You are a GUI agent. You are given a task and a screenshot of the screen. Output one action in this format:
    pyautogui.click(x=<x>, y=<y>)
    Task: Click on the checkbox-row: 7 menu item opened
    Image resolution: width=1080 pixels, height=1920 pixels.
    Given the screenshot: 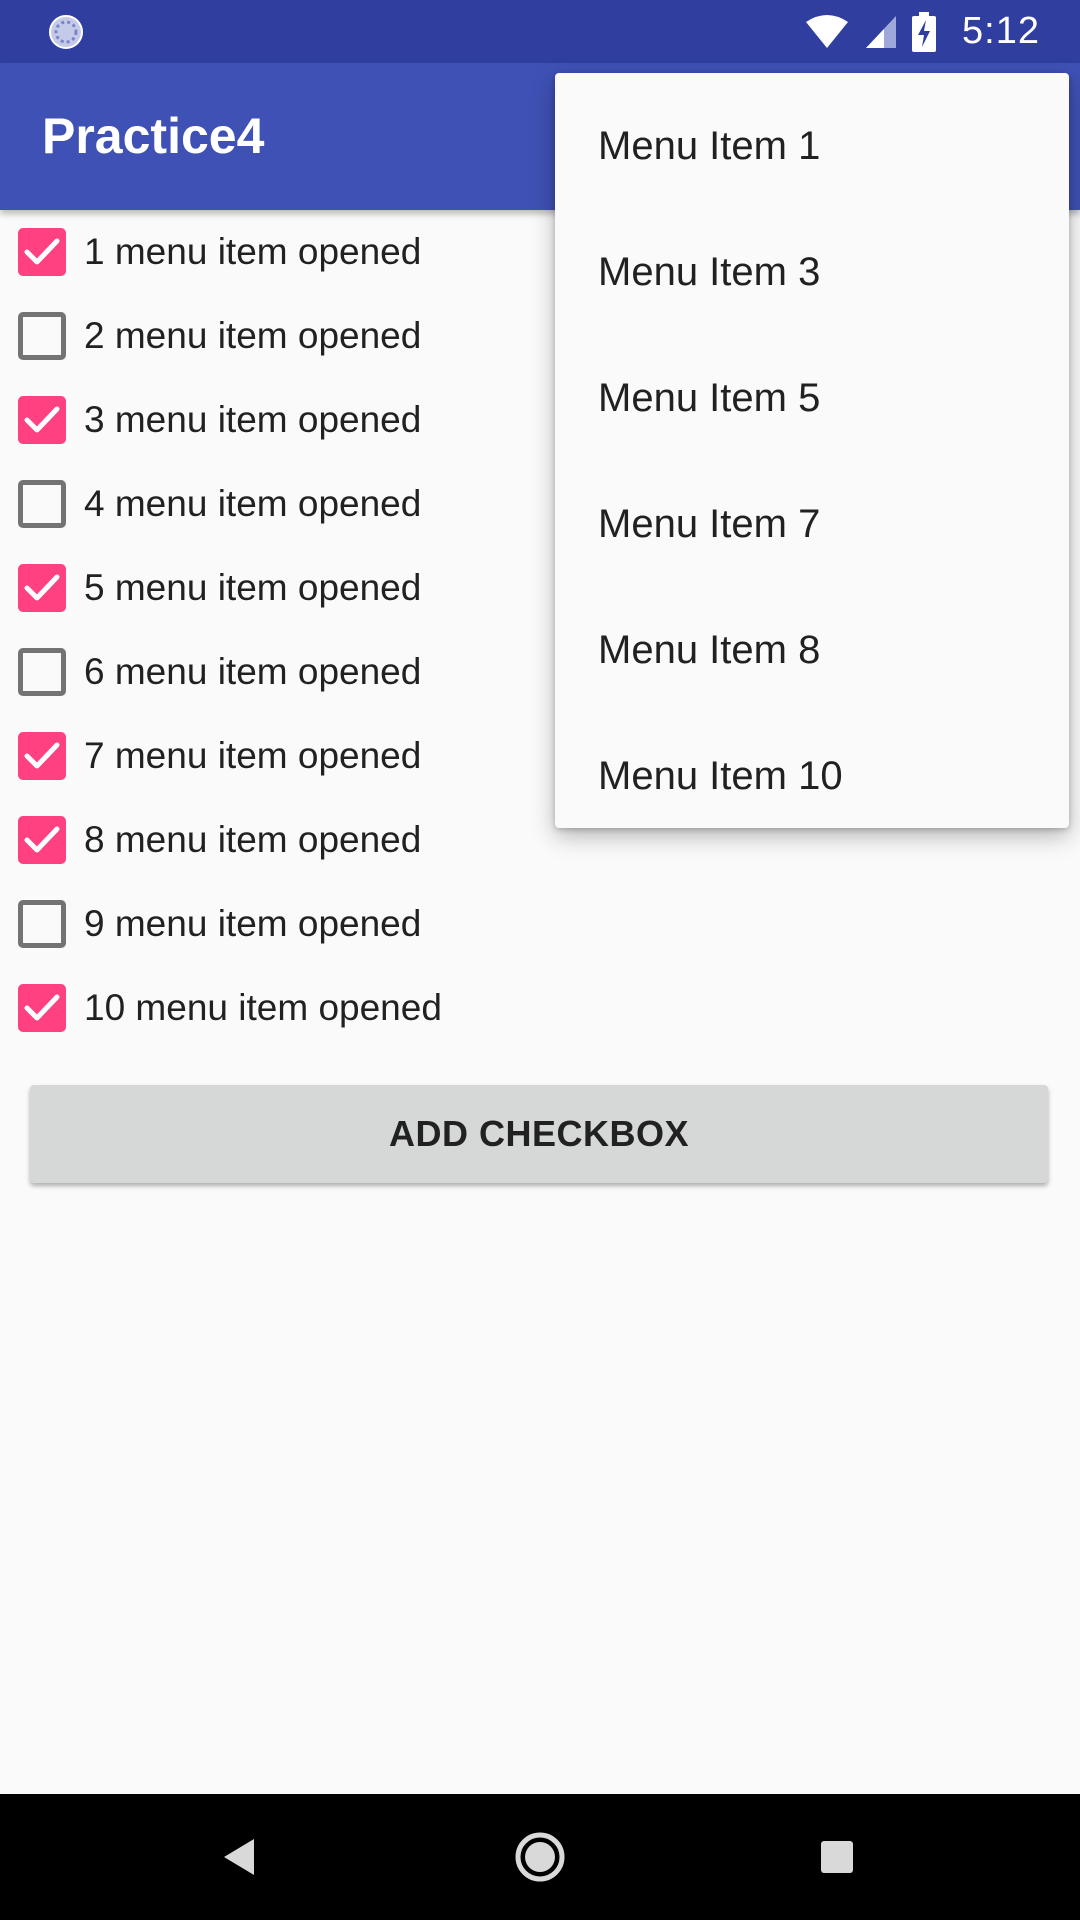 What is the action you would take?
    pyautogui.click(x=280, y=756)
    